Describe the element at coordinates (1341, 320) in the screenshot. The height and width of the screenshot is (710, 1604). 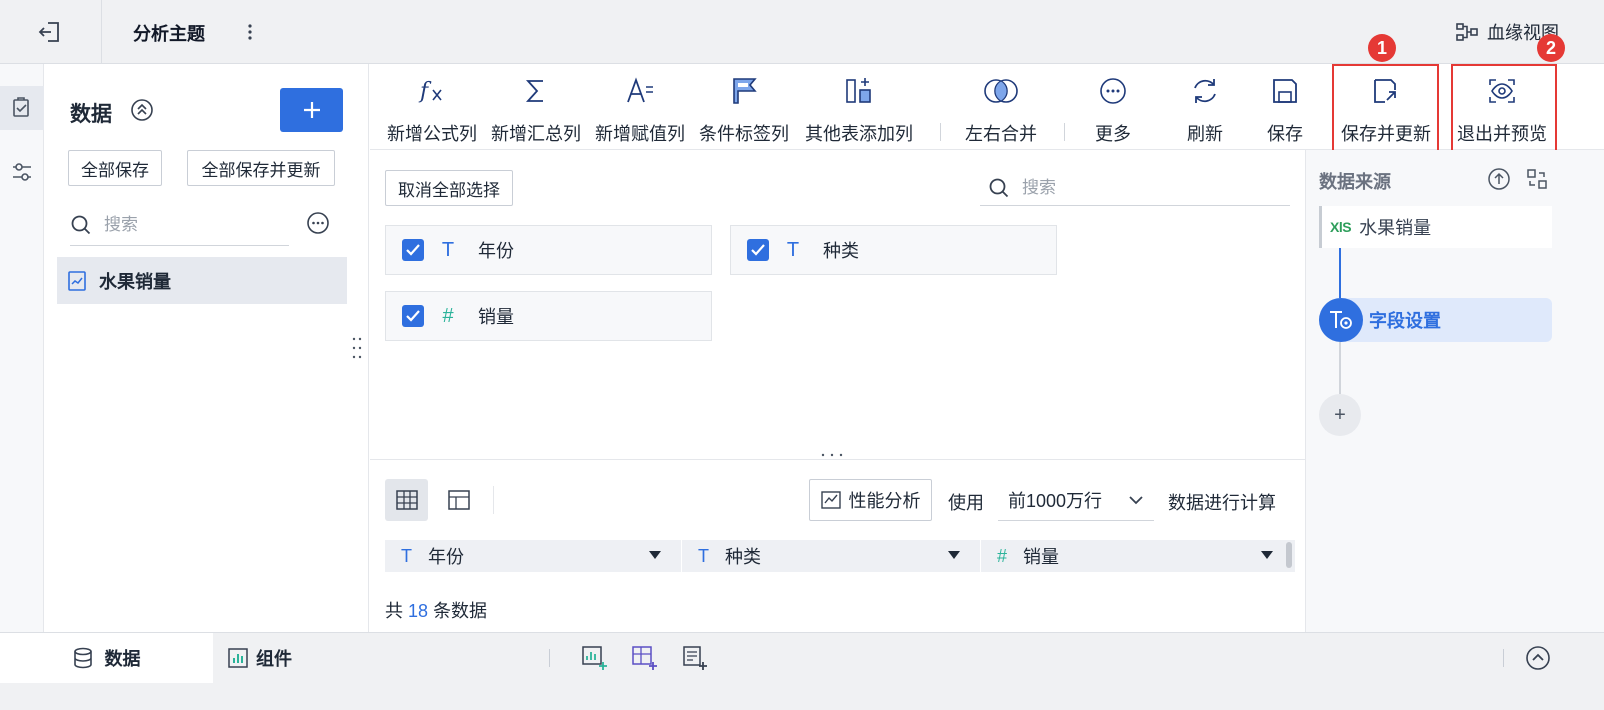
I see `field-settings-icon` at that location.